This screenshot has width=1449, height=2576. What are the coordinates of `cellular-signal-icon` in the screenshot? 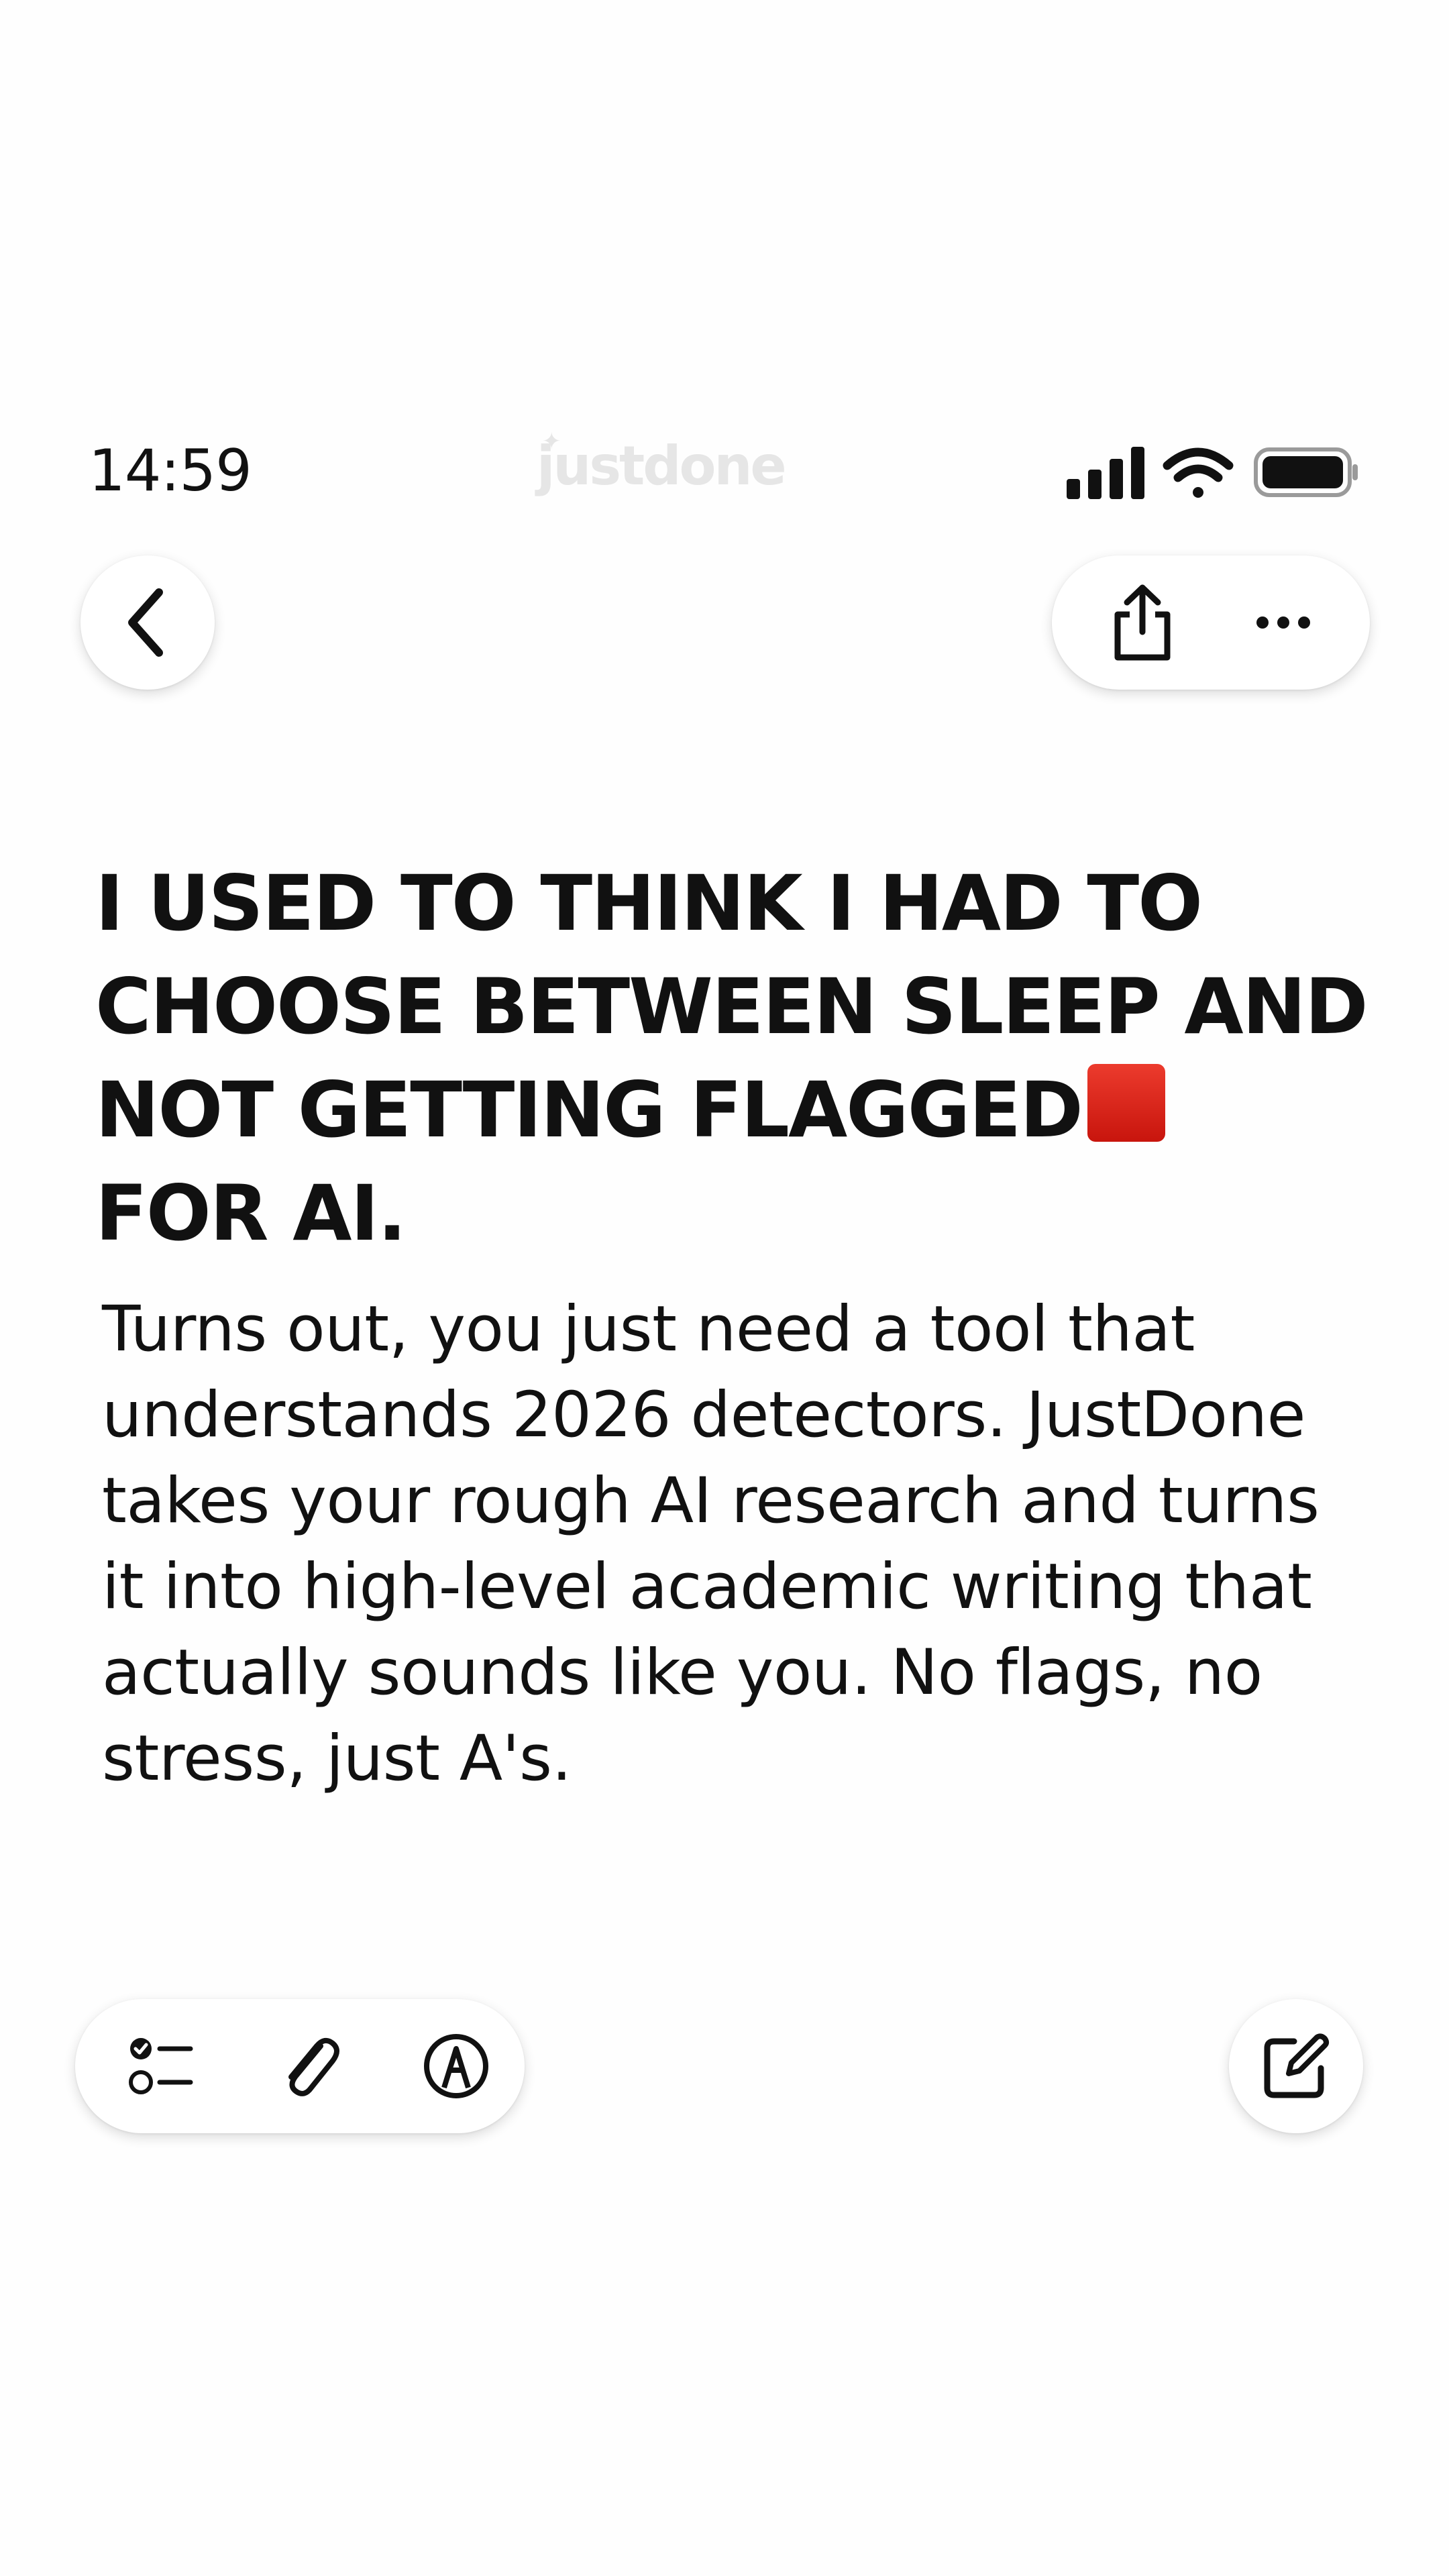 It's located at (1105, 473).